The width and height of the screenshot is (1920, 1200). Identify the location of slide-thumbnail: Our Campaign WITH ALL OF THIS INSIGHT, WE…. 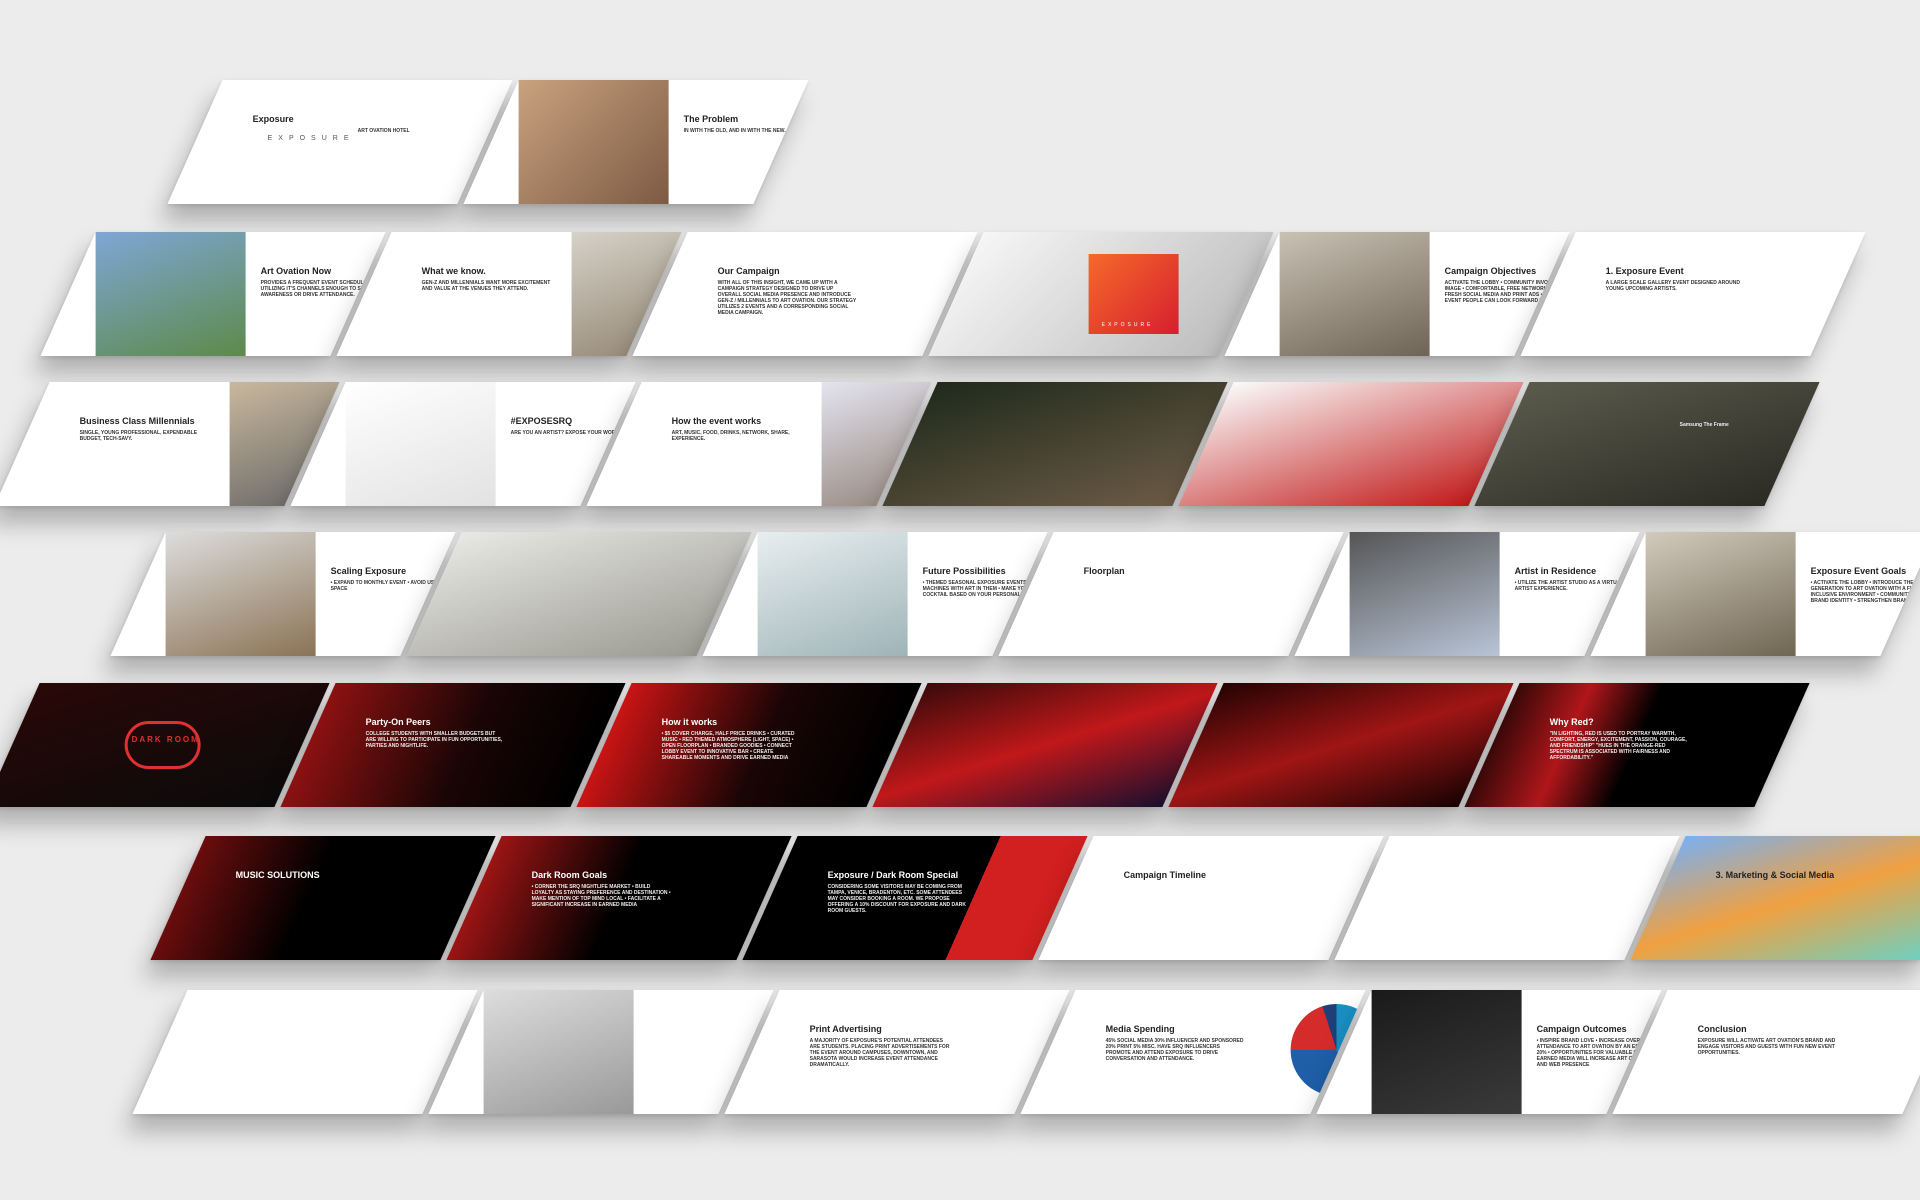
(805, 294).